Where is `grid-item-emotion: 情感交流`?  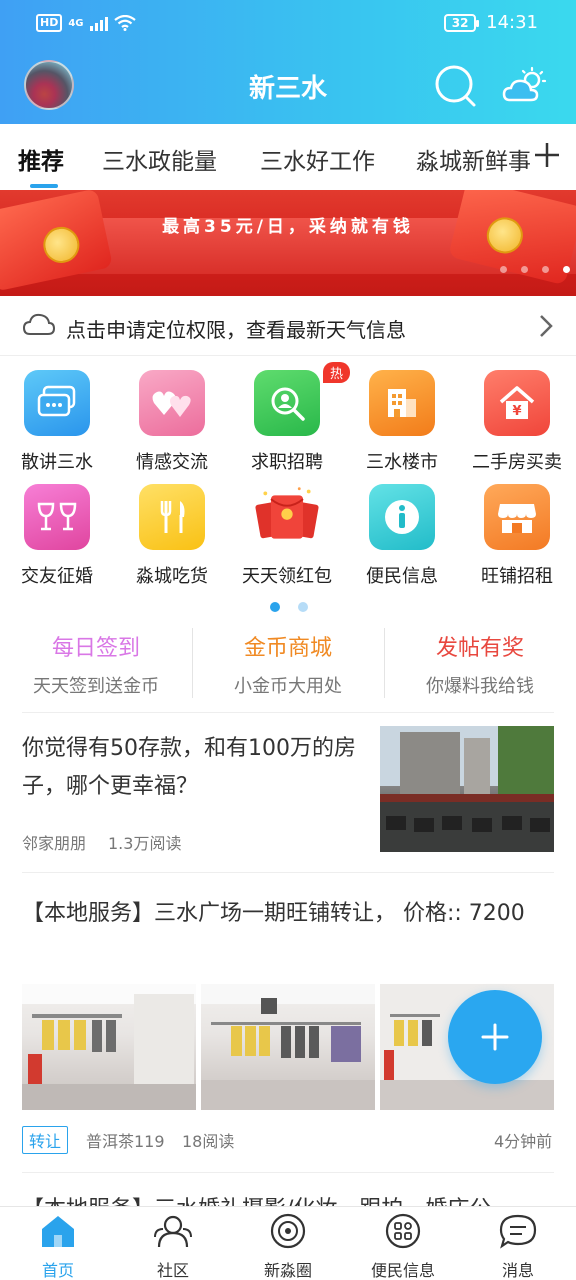 grid-item-emotion: 情感交流 is located at coordinates (172, 422).